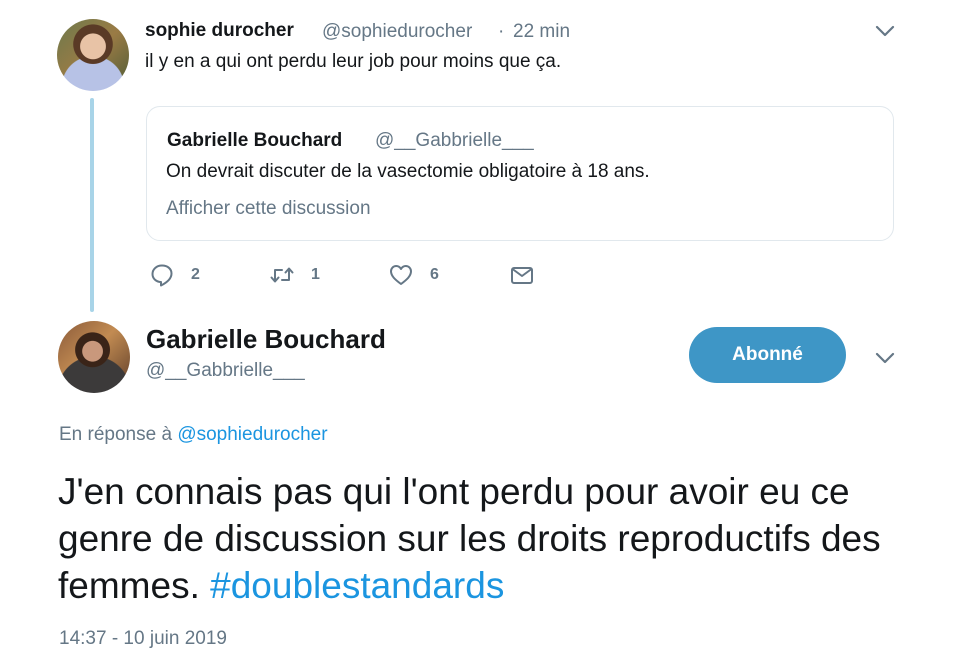  What do you see at coordinates (195, 274) in the screenshot?
I see `reply-count: 2` at bounding box center [195, 274].